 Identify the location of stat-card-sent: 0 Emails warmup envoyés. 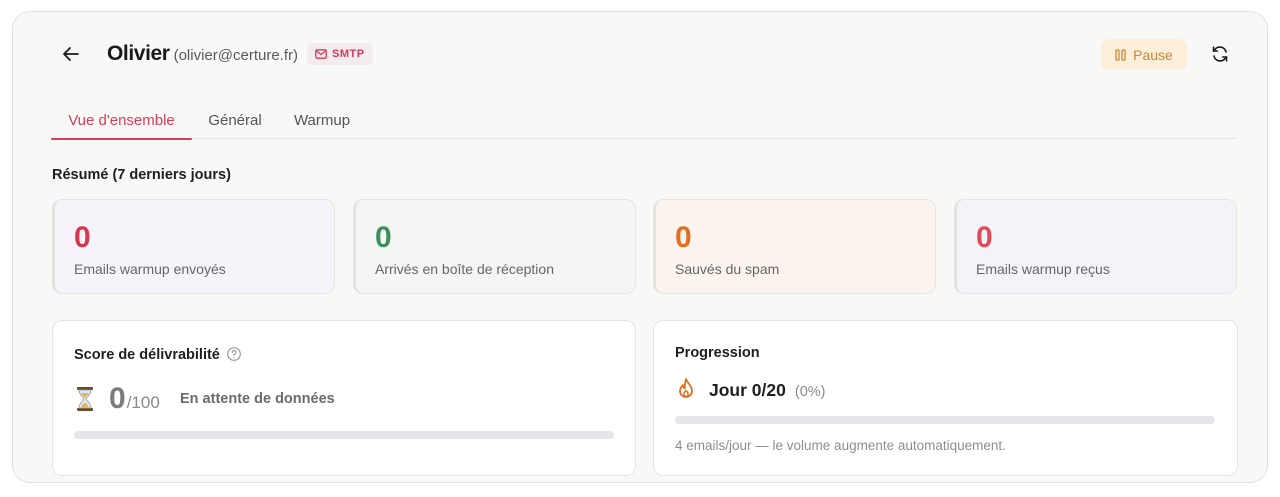
(193, 246).